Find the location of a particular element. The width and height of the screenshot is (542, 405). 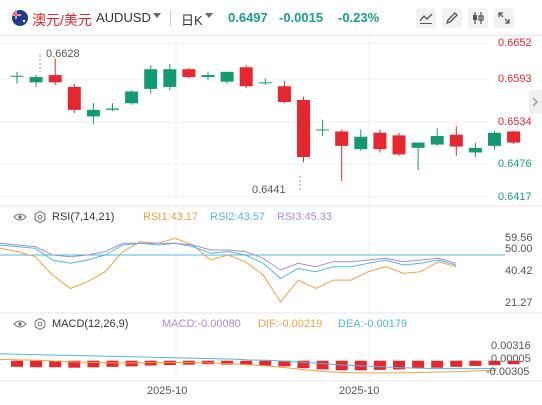

rsi2-value: RSI2:43.57 is located at coordinates (238, 217).